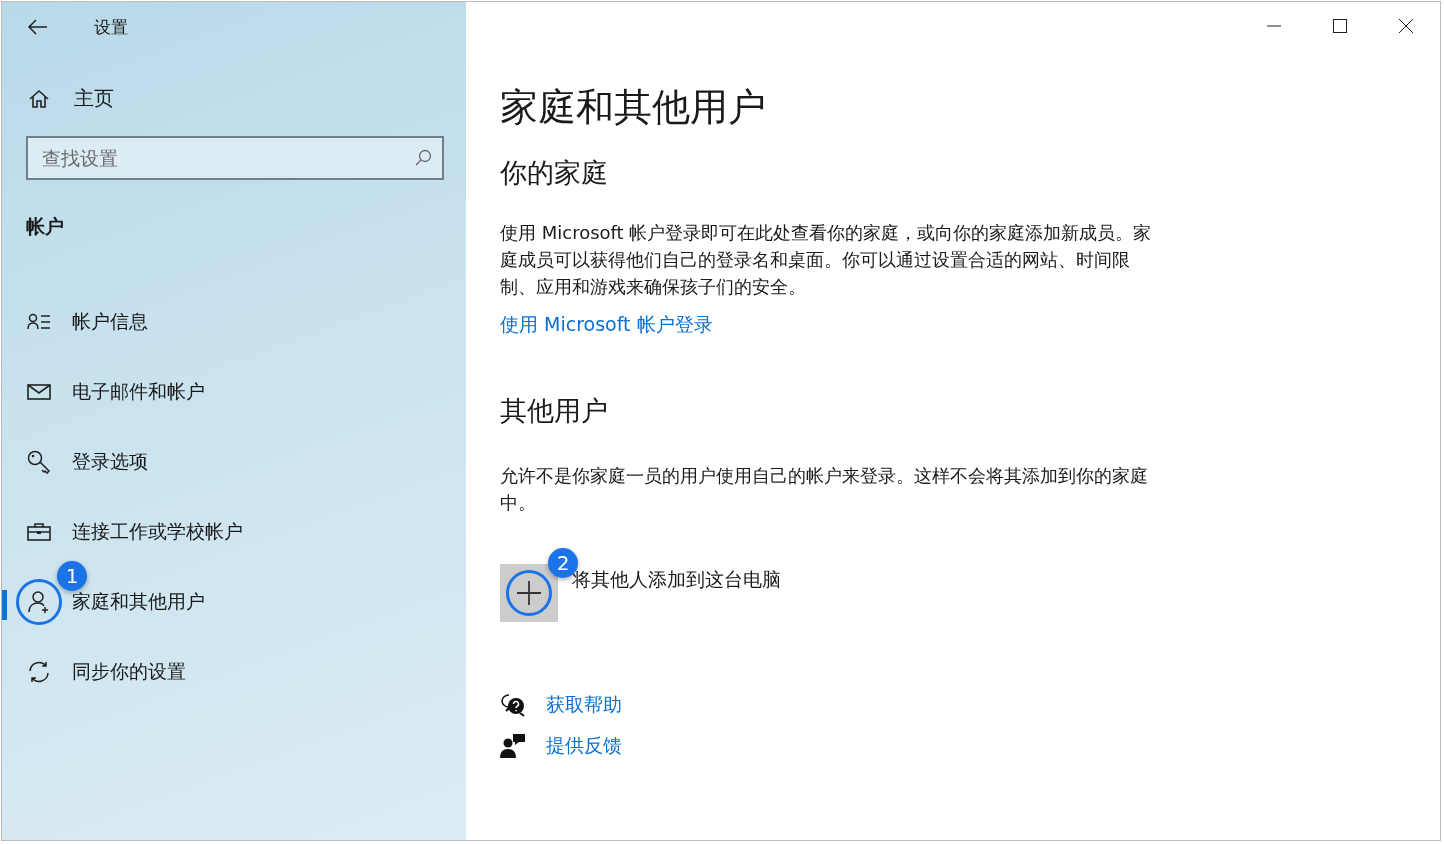  I want to click on help-link: 提供反馈, so click(584, 746).